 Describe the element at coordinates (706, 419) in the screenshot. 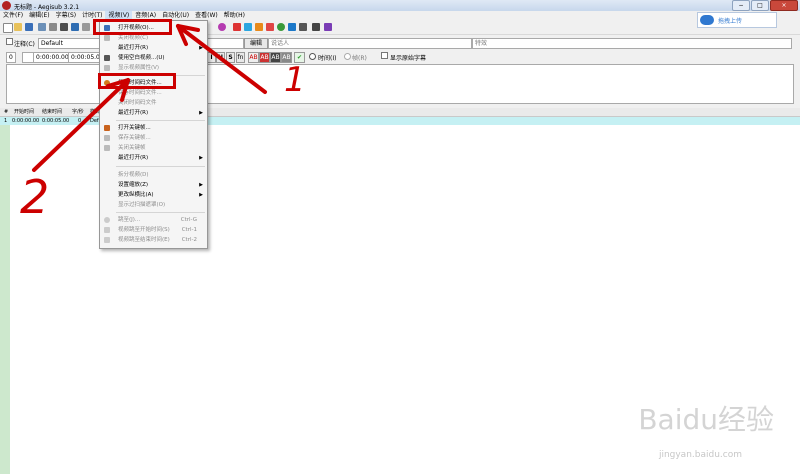

I see `watermark: Baidu经验` at that location.